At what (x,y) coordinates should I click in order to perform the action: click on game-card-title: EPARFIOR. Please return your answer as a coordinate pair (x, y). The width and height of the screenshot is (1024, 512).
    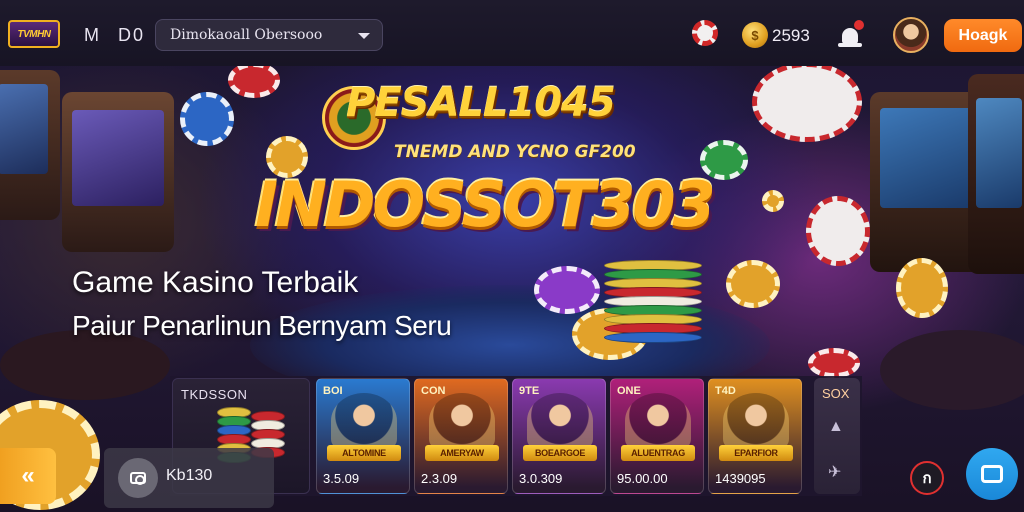
    Looking at the image, I should click on (756, 453).